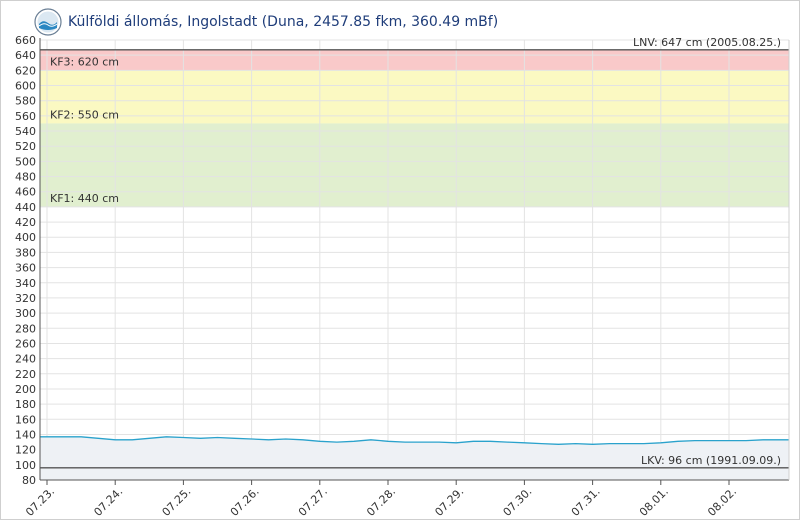  Describe the element at coordinates (711, 460) in the screenshot. I see `reference-line-label: LKV: 96 cm (1991.09.09.)` at that location.